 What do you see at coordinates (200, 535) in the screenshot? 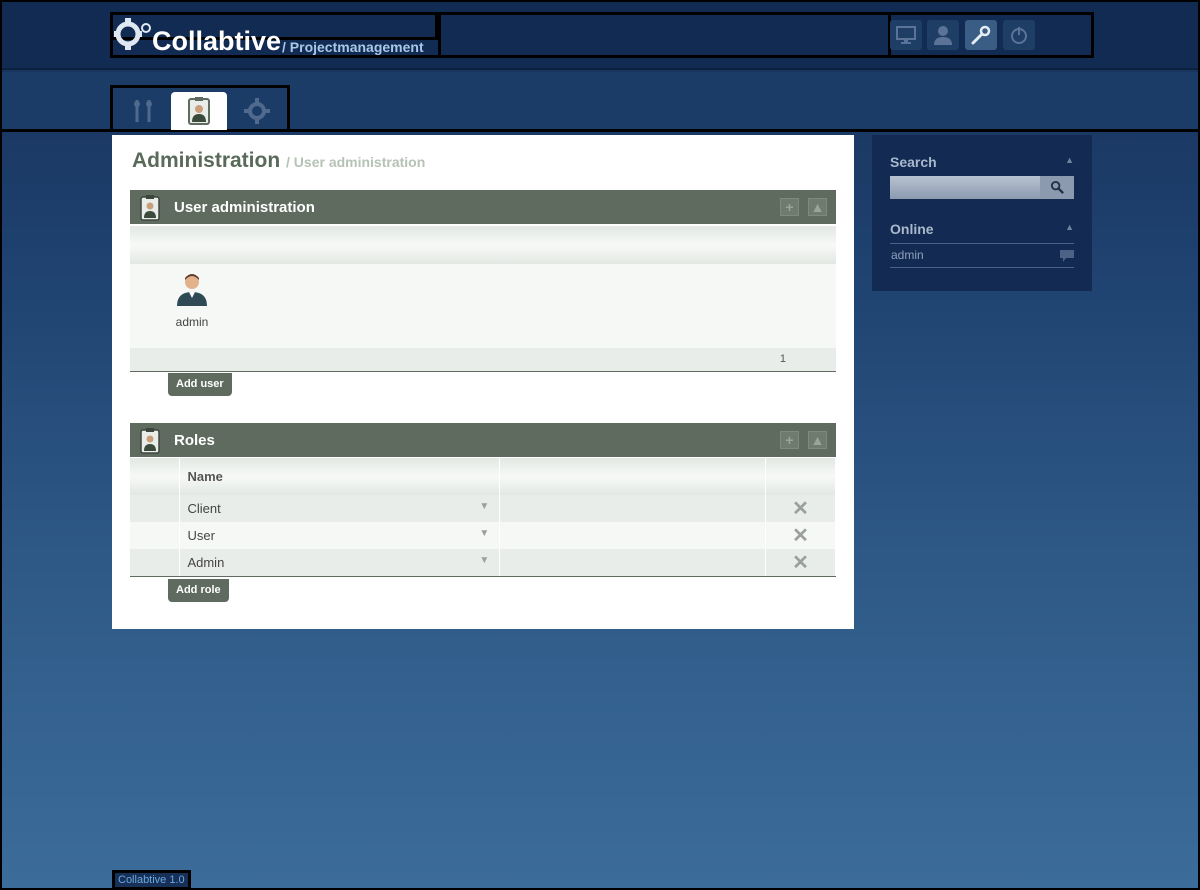
I see `role-name: User` at bounding box center [200, 535].